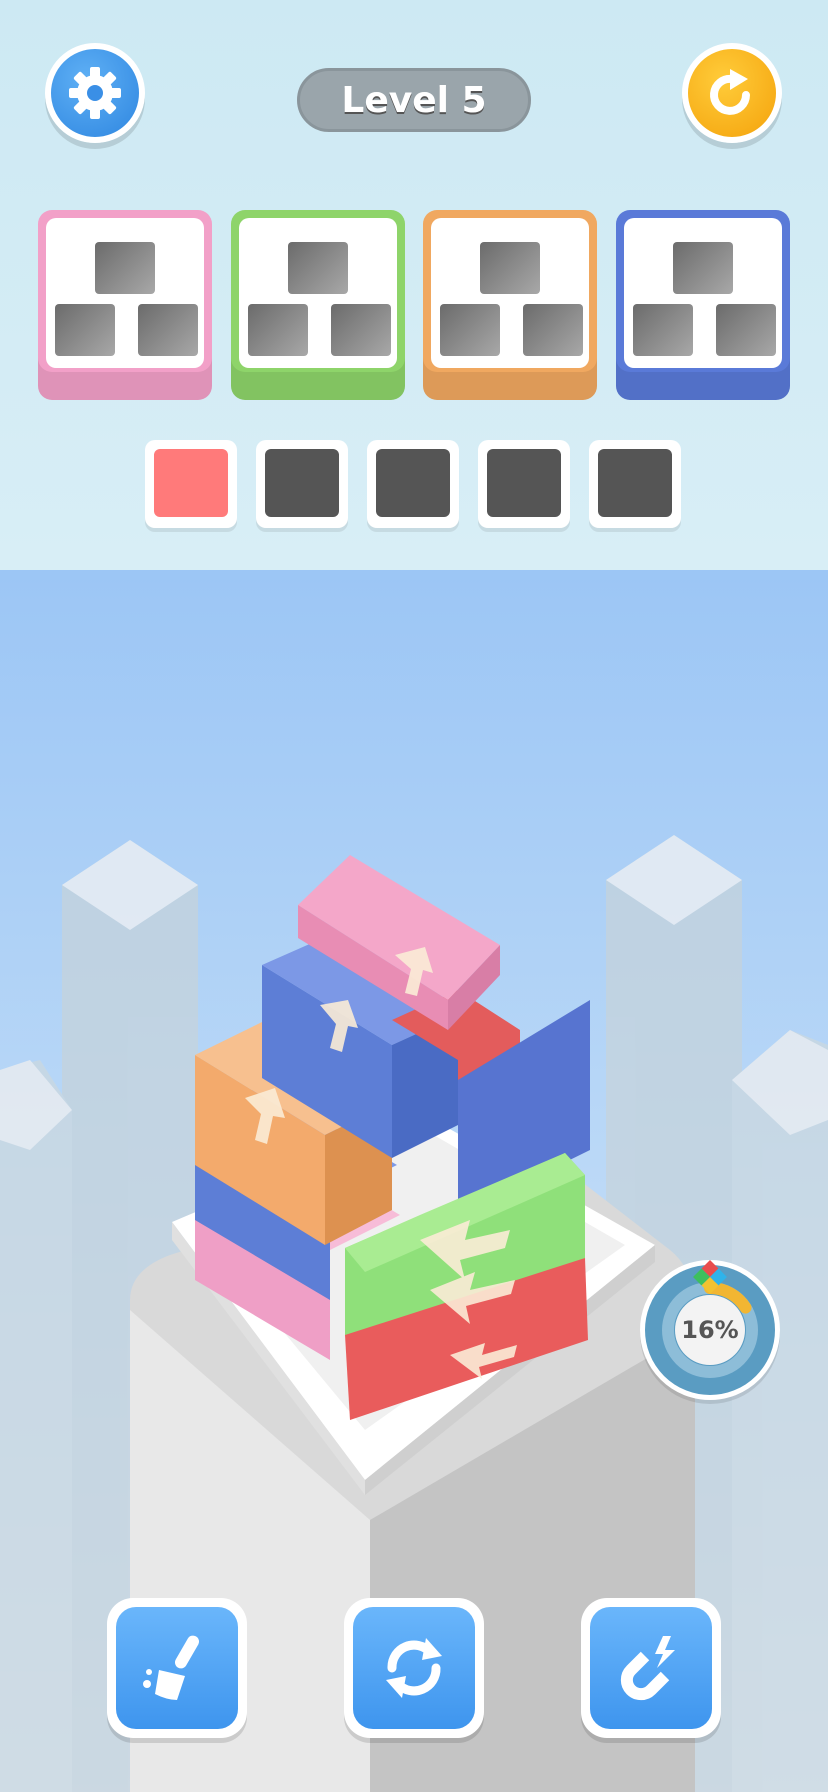  I want to click on goal-card-blue, so click(703, 305).